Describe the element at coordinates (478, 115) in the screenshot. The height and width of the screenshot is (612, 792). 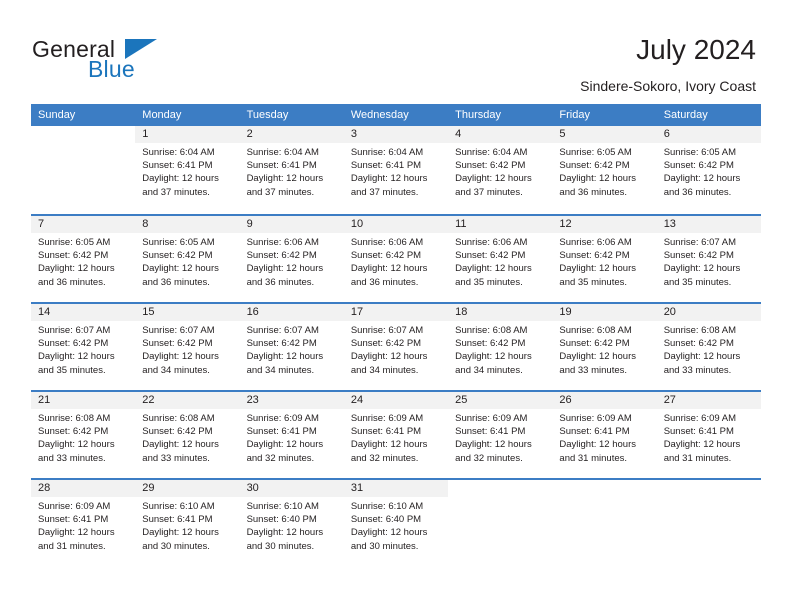
I see `weekday-header-thursday: Thursday` at that location.